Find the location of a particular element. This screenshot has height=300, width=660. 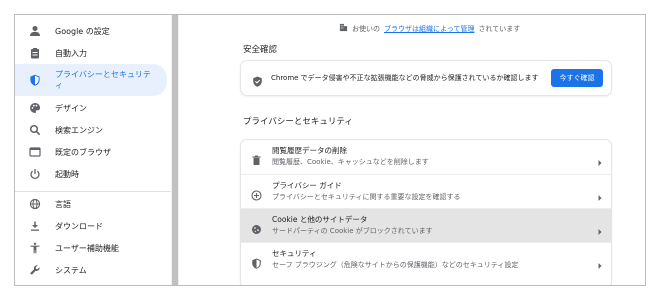

check-now-button: 今すぐ確認 is located at coordinates (577, 78).